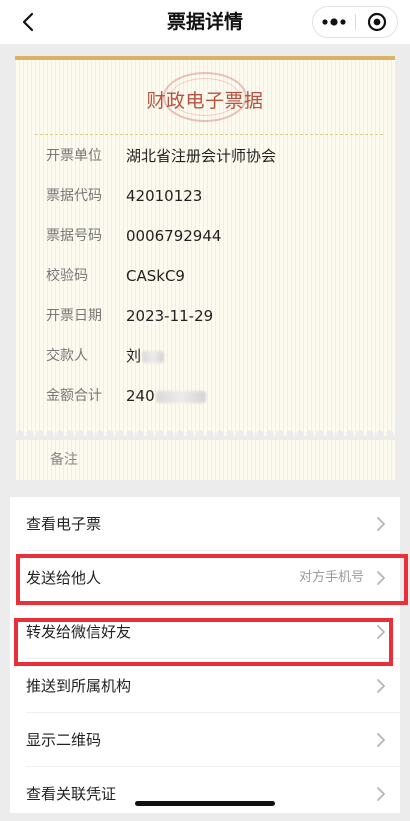 This screenshot has height=821, width=410. What do you see at coordinates (205, 740) in the screenshot?
I see `show-qrcode-item: 显示二维码` at bounding box center [205, 740].